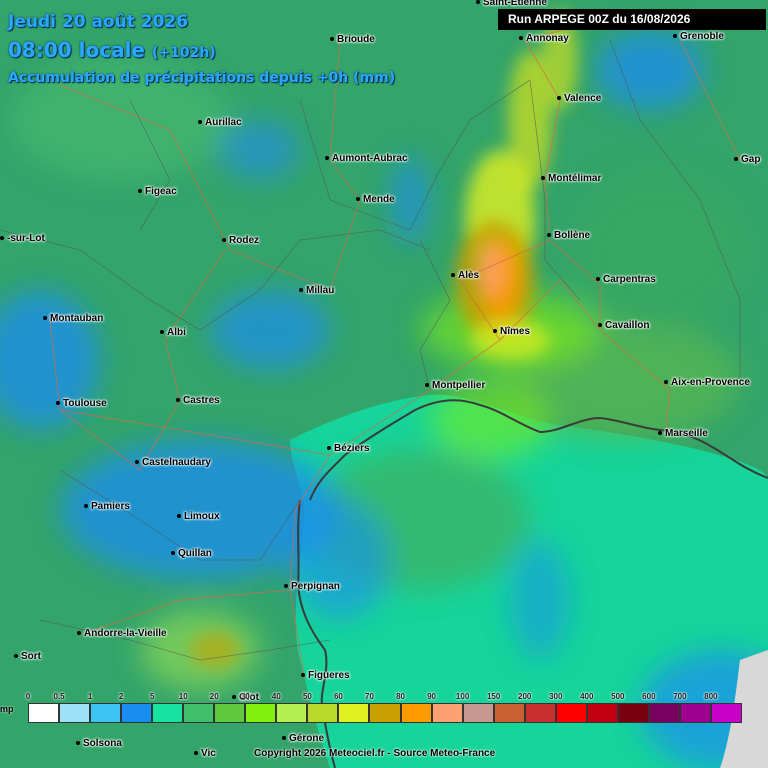 This screenshot has width=768, height=768. Describe the element at coordinates (315, 586) in the screenshot. I see `city-name: Perpignan` at that location.